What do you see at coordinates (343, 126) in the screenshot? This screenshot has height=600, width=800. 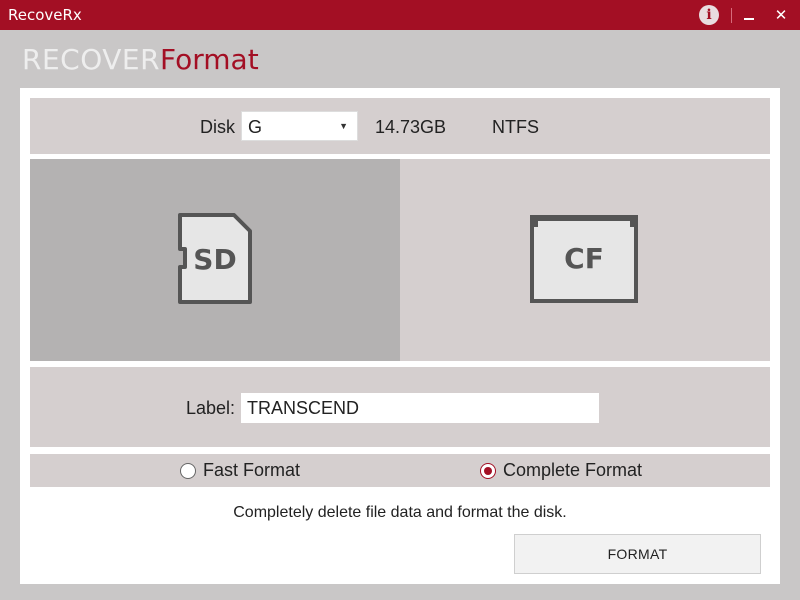 I see `dropdown-arrow-icon: ▼` at bounding box center [343, 126].